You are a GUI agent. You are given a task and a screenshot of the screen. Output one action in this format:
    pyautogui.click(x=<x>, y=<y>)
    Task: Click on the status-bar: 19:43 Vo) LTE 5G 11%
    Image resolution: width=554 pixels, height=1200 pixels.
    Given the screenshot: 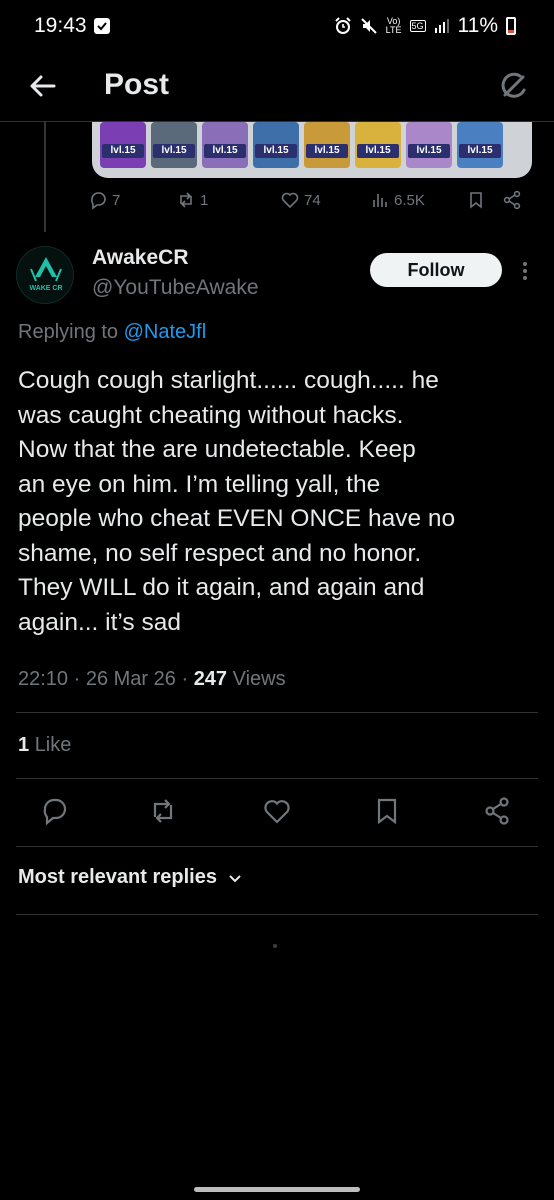 What is the action you would take?
    pyautogui.click(x=277, y=28)
    